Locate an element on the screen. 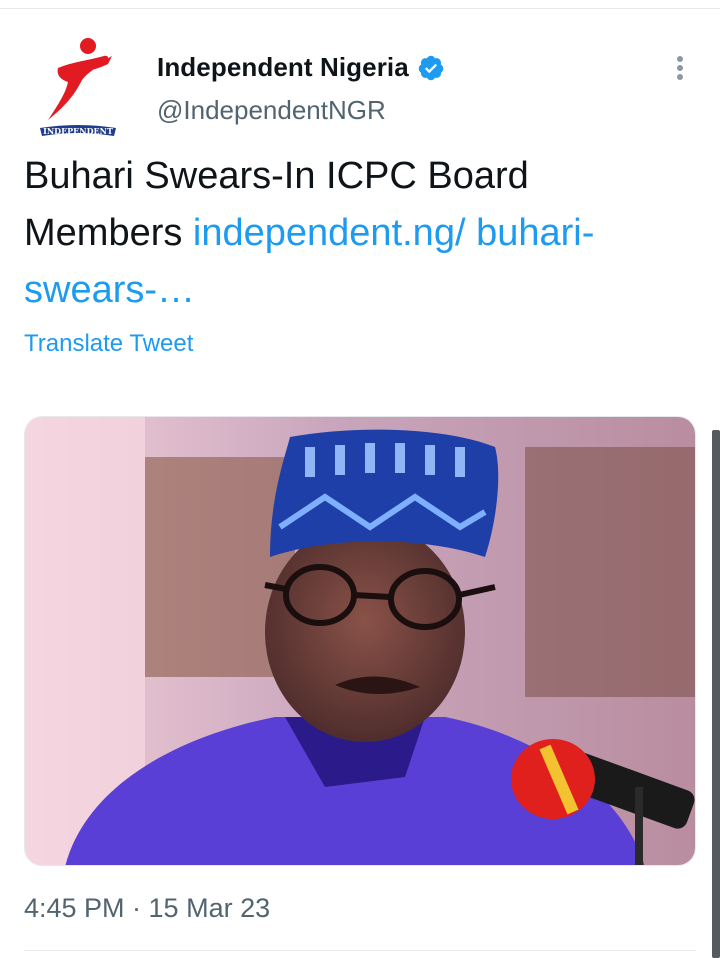 The height and width of the screenshot is (958, 720). avatar: INDEPENDENT is located at coordinates (79, 88).